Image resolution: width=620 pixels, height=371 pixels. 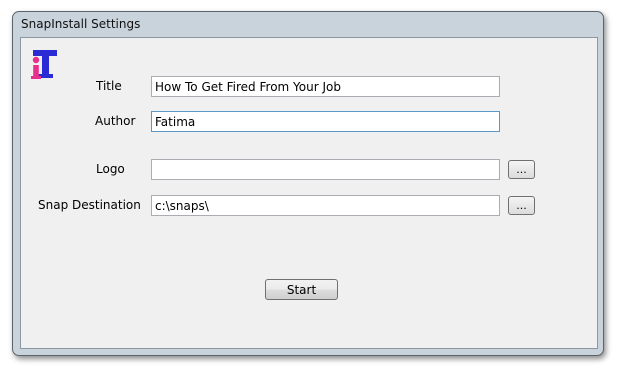 What do you see at coordinates (110, 169) in the screenshot?
I see `logo-label: Logo` at bounding box center [110, 169].